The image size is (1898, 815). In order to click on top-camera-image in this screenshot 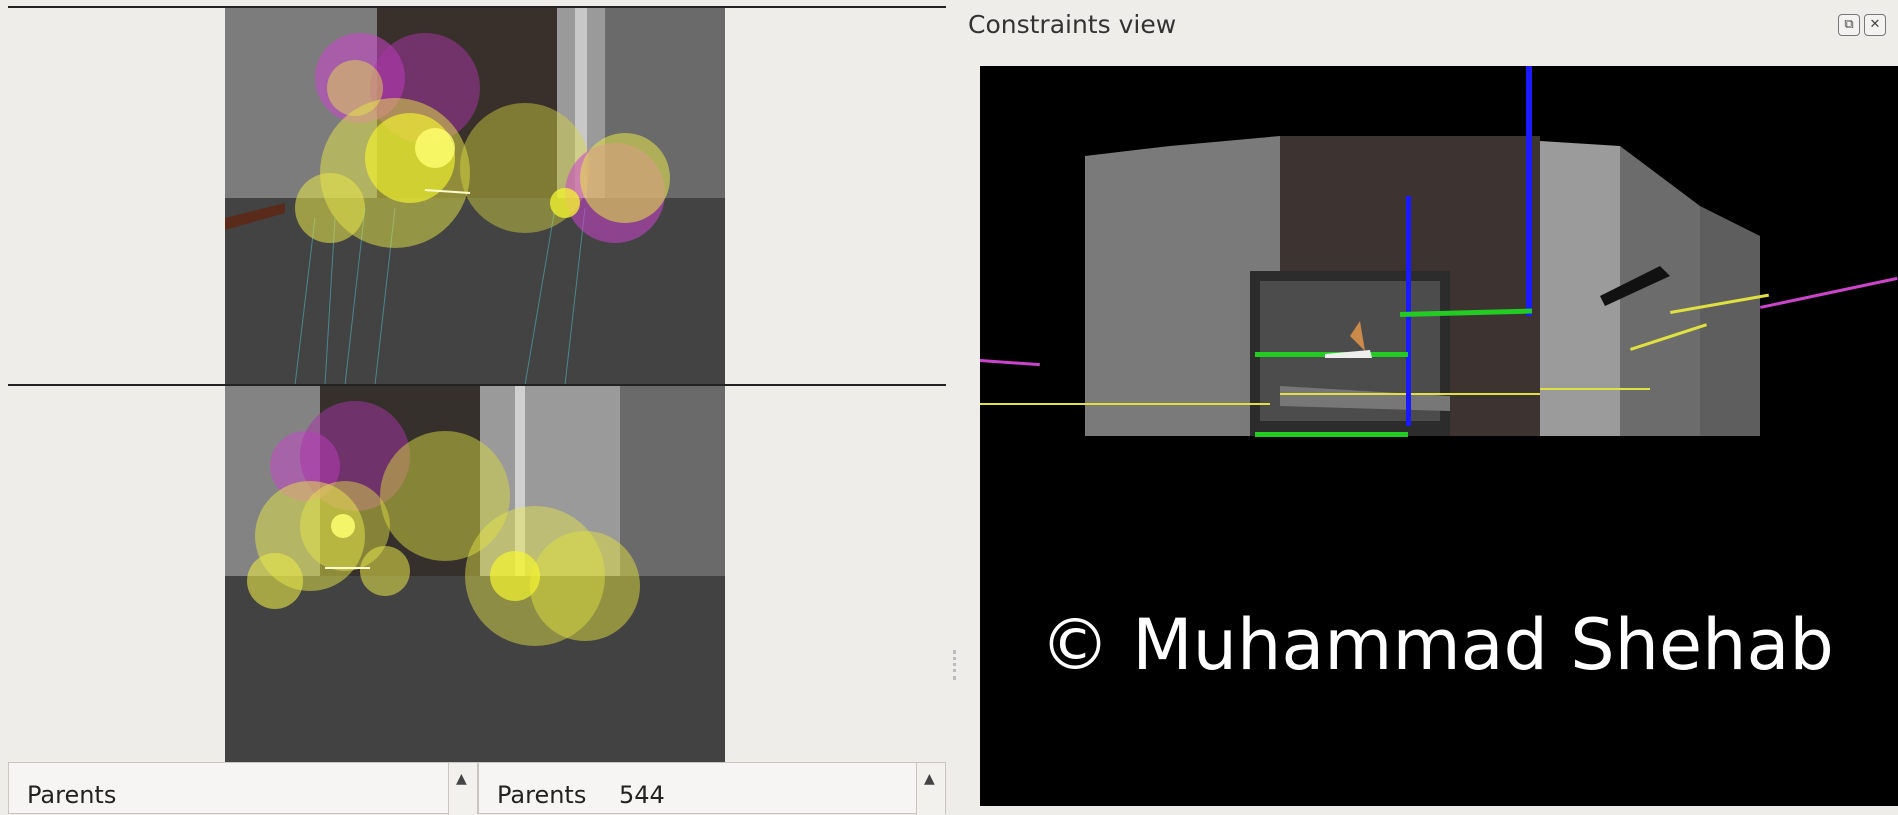, I will do `click(475, 196)`.